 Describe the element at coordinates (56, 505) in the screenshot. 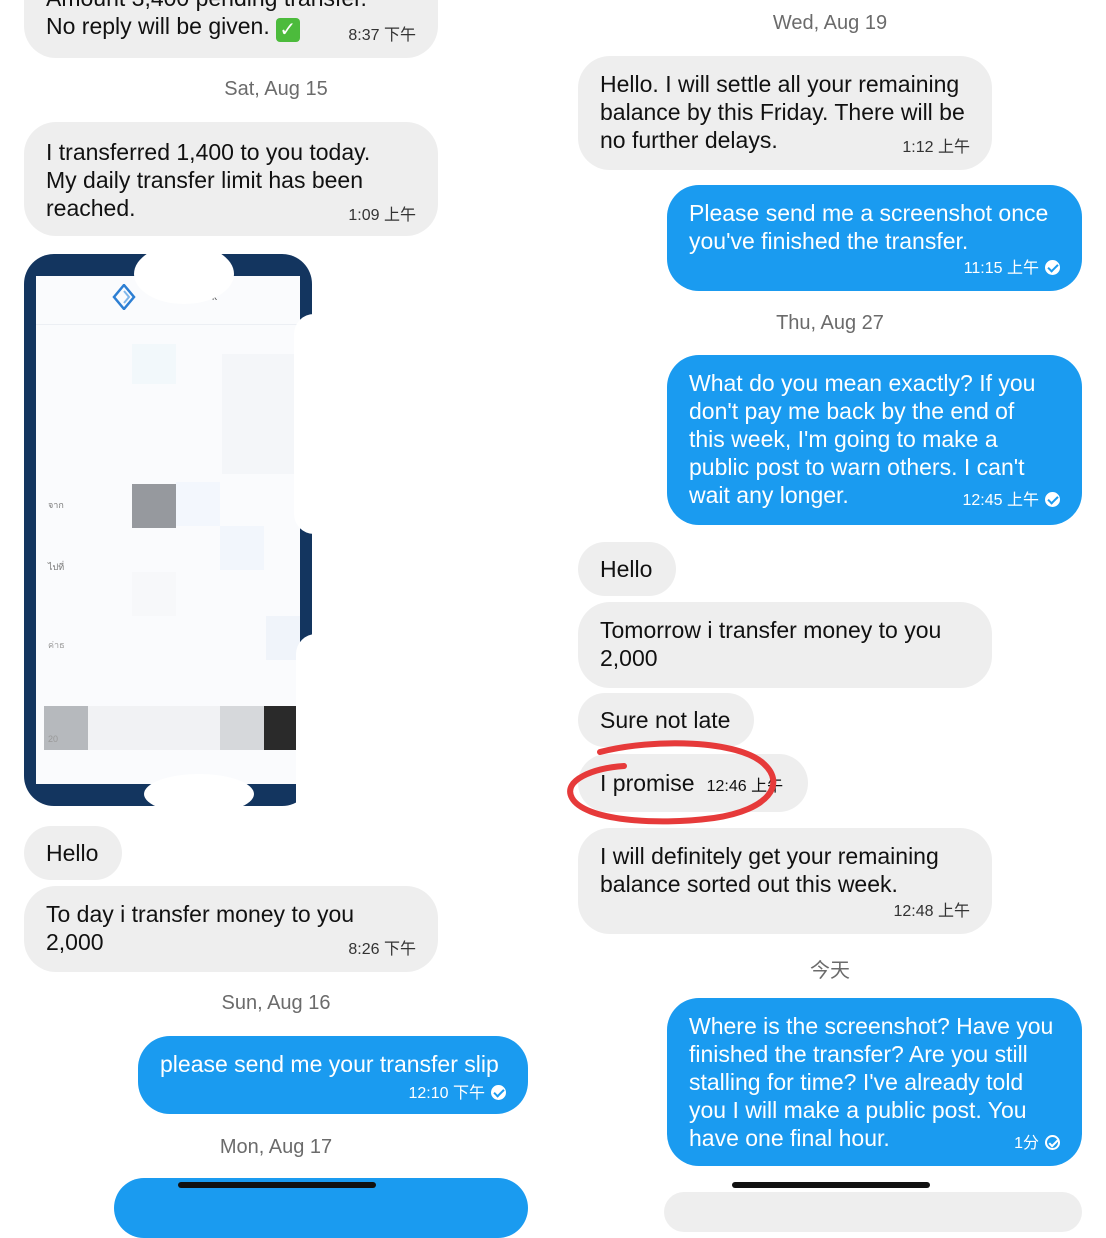

I see `slip-label-from: จาก` at that location.